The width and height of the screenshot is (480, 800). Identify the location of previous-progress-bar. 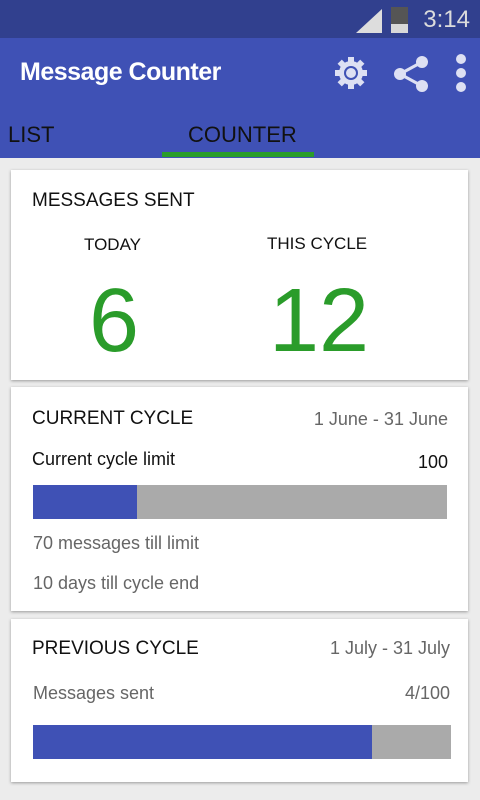
(242, 742).